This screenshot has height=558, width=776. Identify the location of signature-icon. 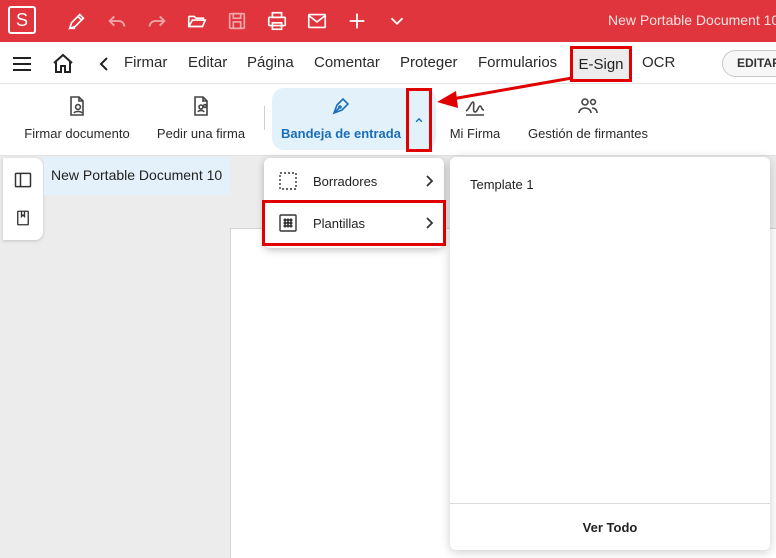
(475, 108).